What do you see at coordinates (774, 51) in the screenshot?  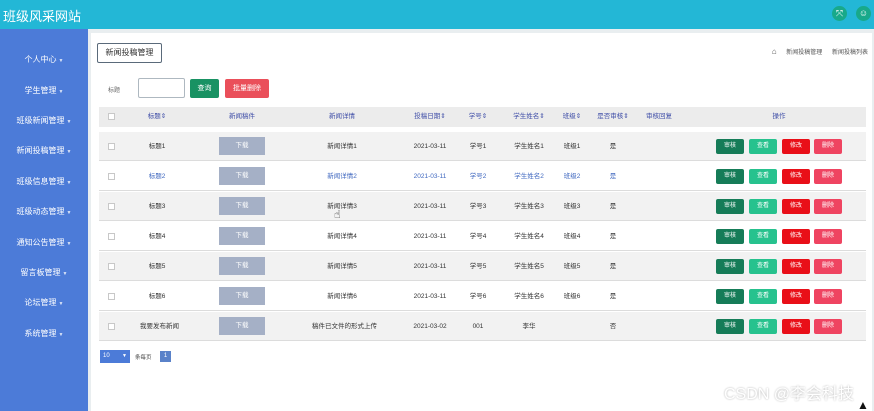 I see `home-icon: ⌂` at bounding box center [774, 51].